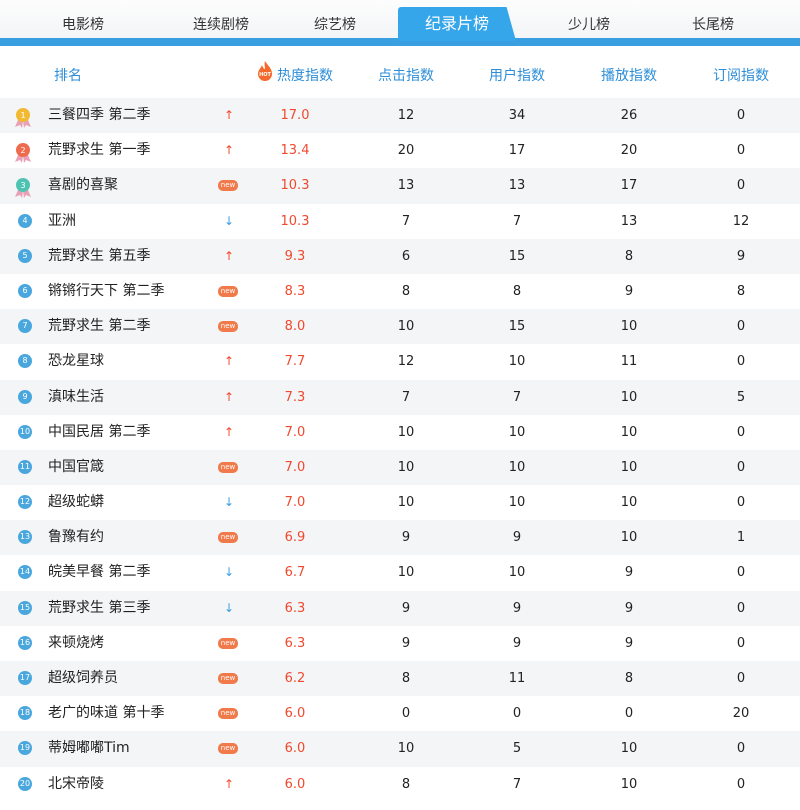 This screenshot has height=810, width=800. What do you see at coordinates (629, 362) in the screenshot?
I see `play-index: 11` at bounding box center [629, 362].